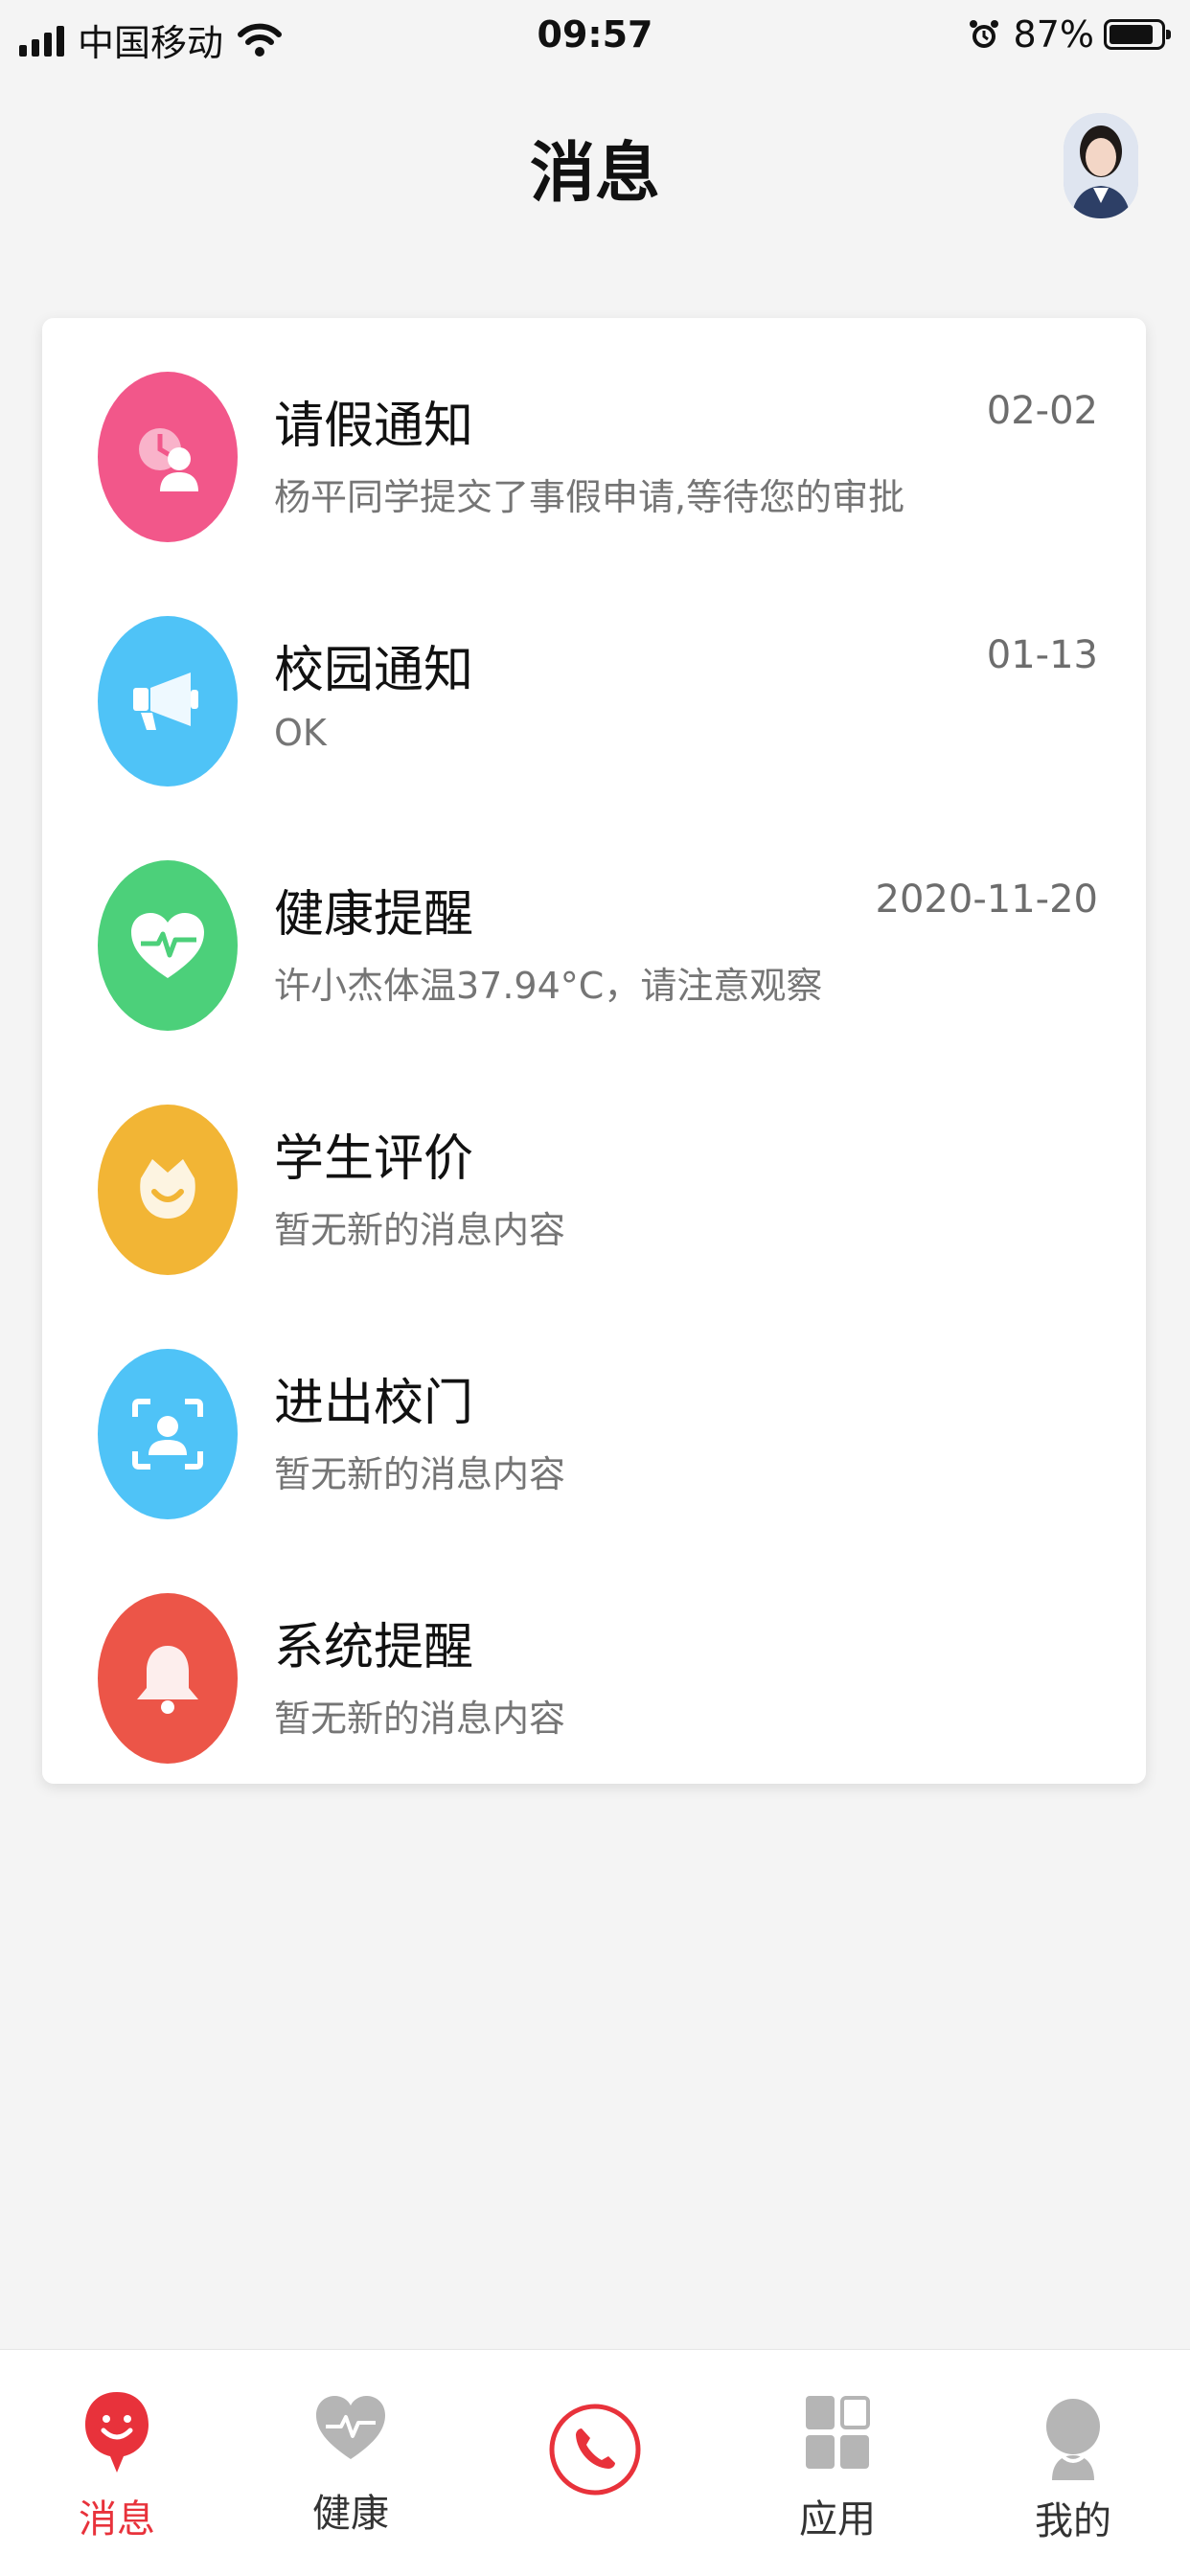 The image size is (1190, 2576). Describe the element at coordinates (838, 2432) in the screenshot. I see `apps-icon` at that location.